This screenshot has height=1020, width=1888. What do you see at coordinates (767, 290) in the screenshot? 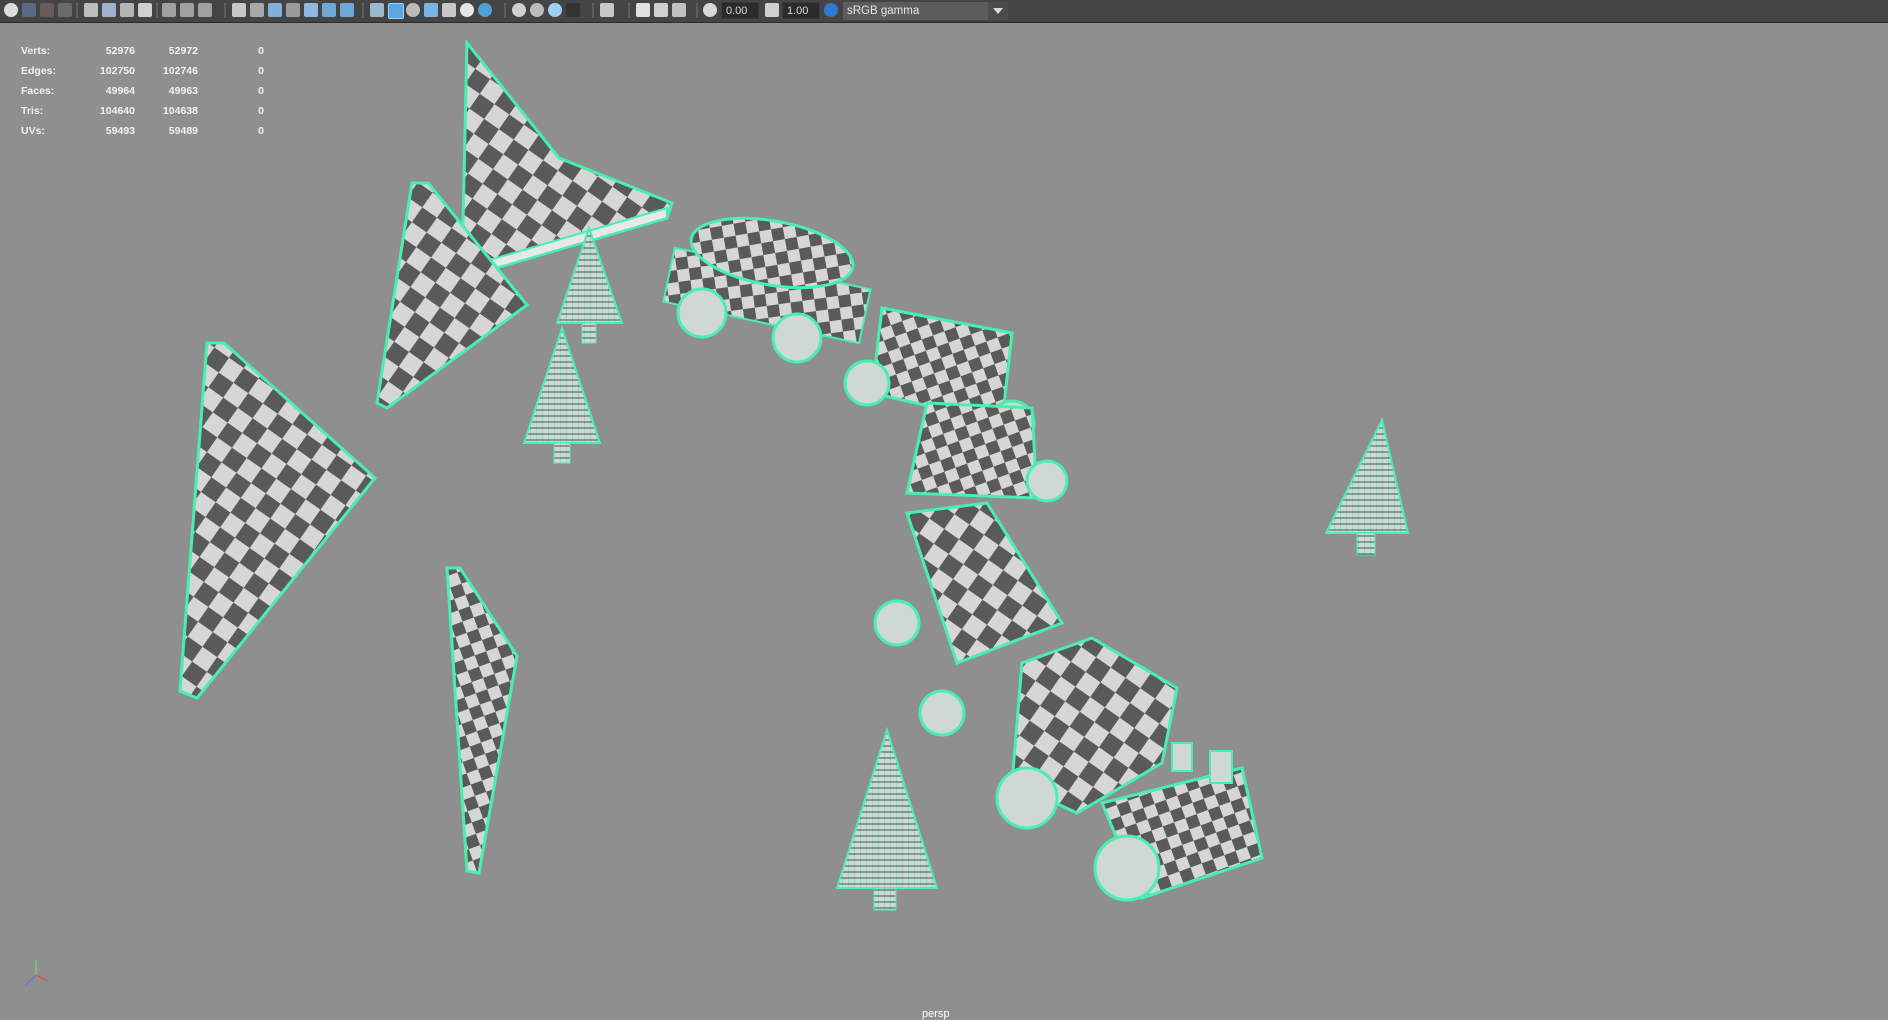
I see `train-tanker-car` at bounding box center [767, 290].